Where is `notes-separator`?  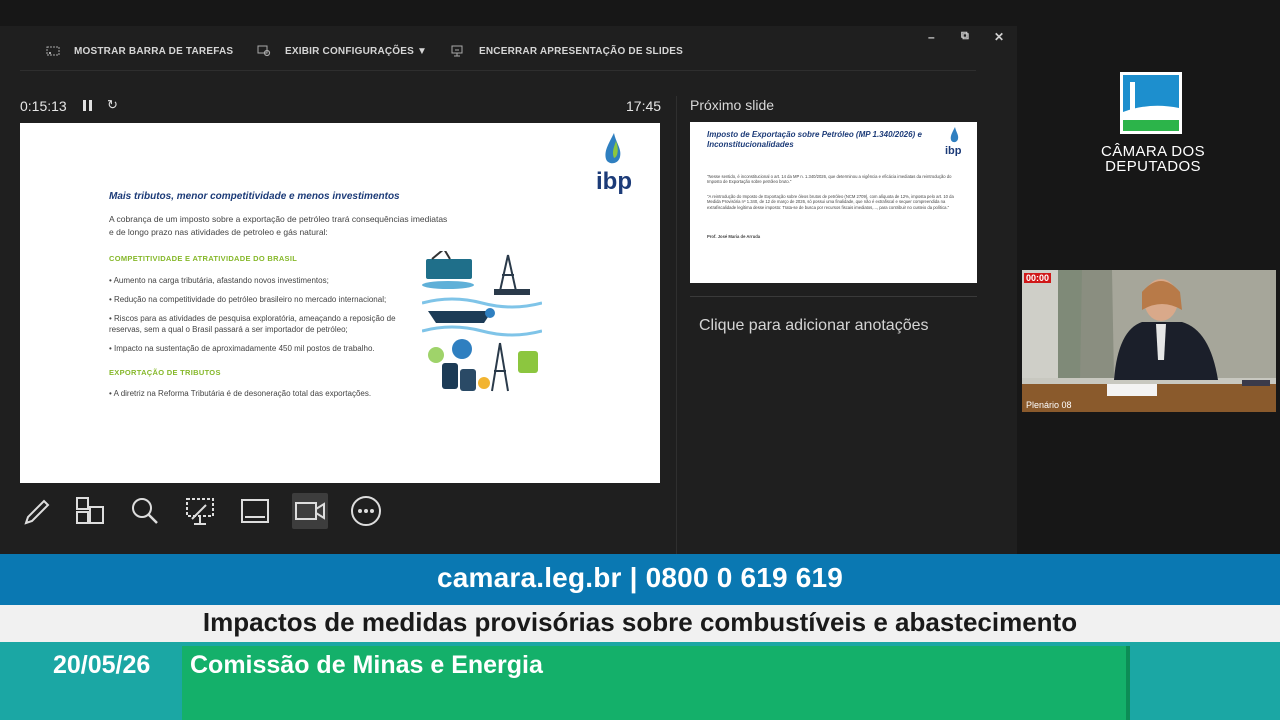
notes-separator is located at coordinates (833, 296).